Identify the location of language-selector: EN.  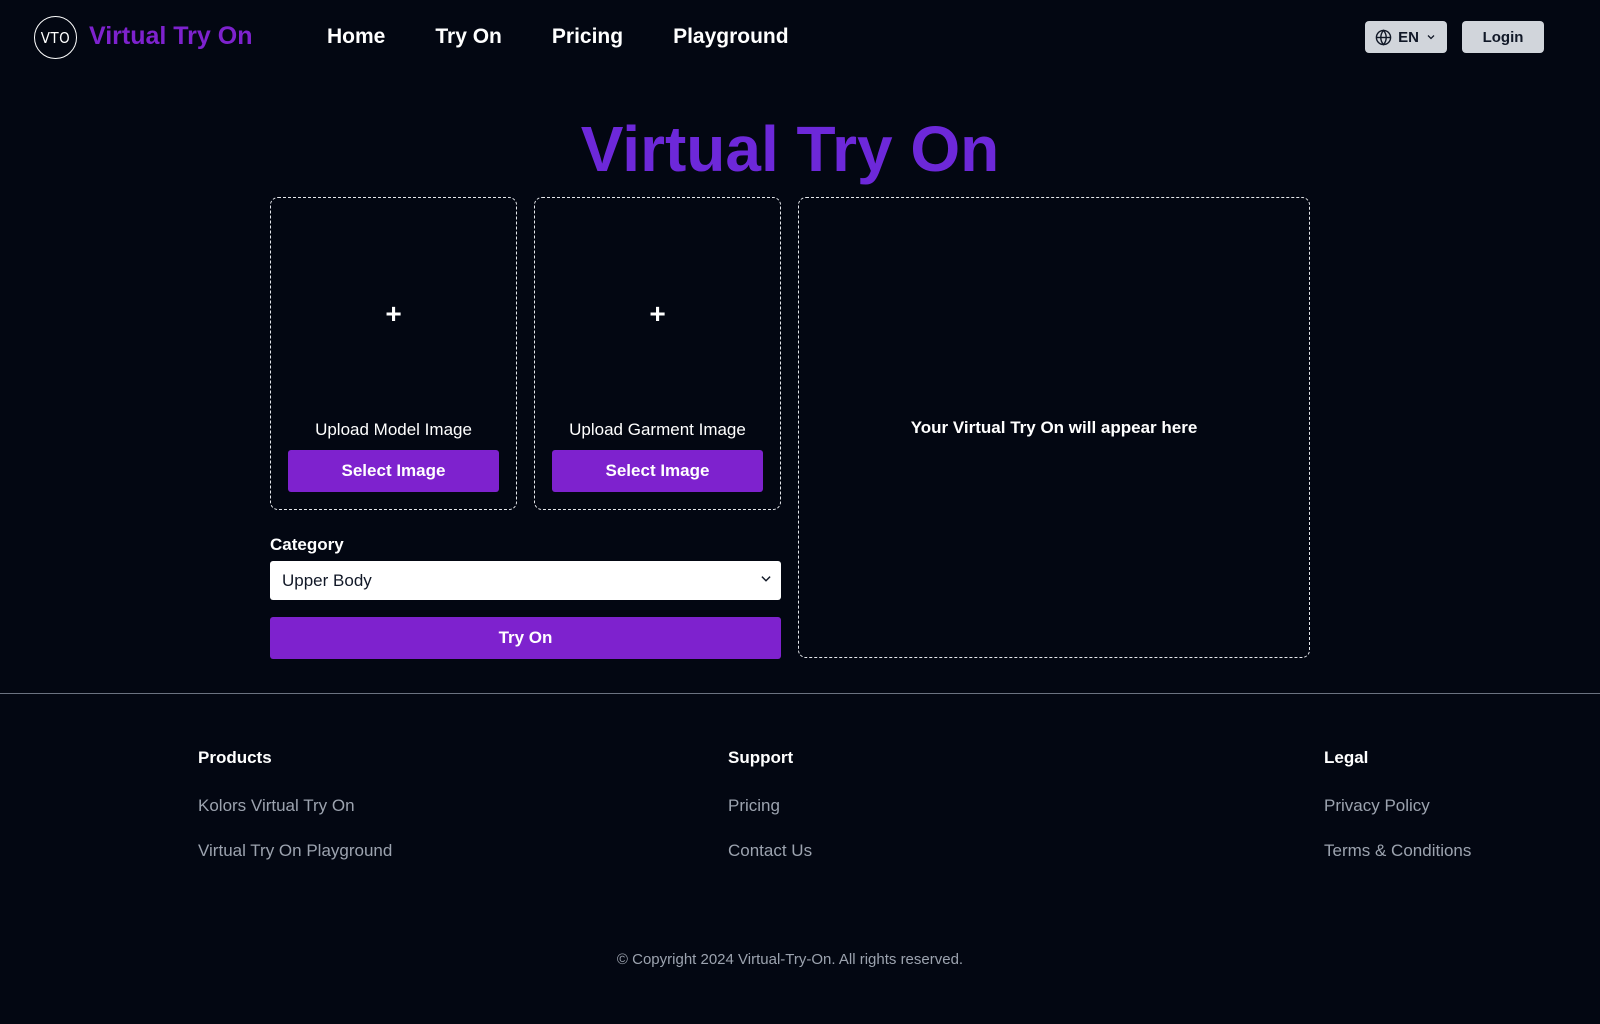
(1406, 37).